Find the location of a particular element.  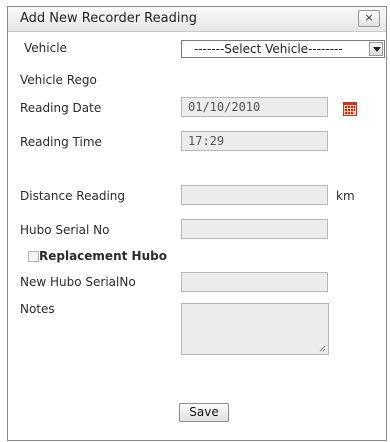

vehicle-select: -------Select Vehicle-------- is located at coordinates (283, 49).